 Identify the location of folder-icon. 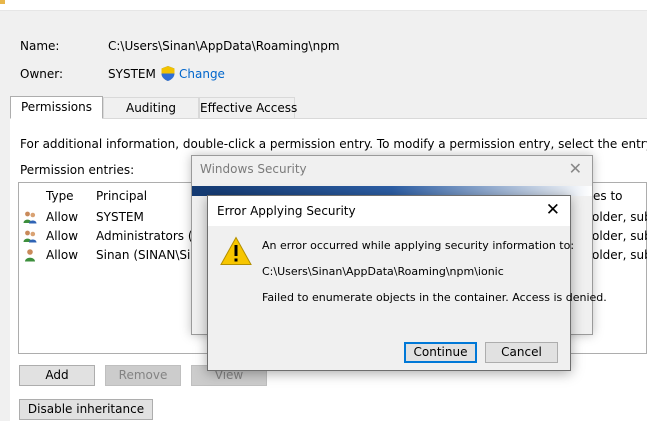
(2, 2).